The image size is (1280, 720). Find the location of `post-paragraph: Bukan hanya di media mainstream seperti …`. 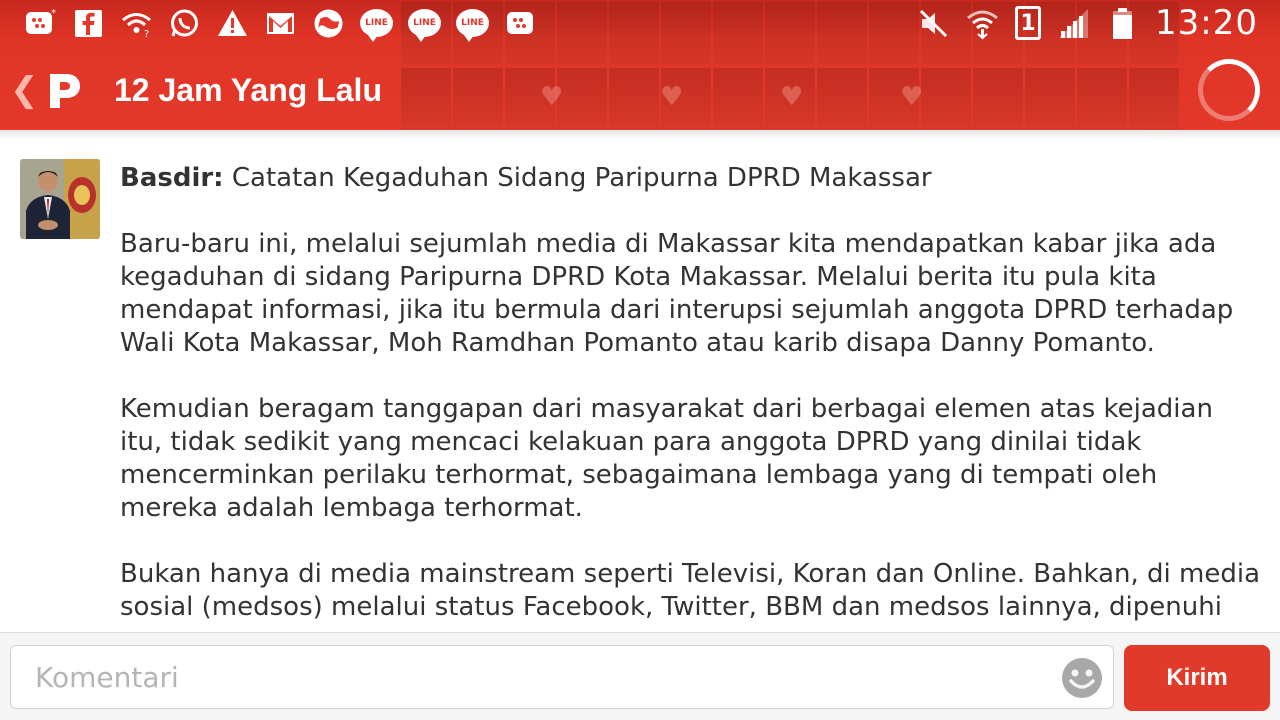

post-paragraph: Bukan hanya di media mainstream seperti … is located at coordinates (690, 590).